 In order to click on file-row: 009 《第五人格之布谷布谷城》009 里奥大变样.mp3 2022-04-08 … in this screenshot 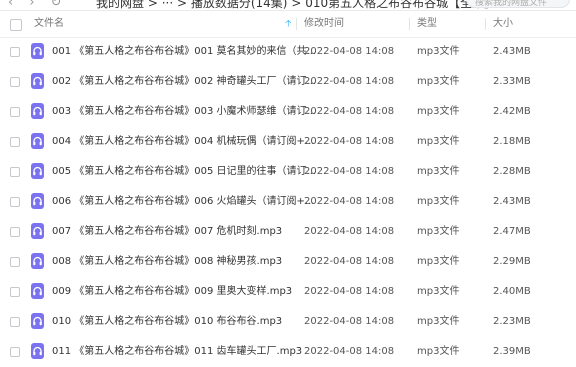, I will do `click(288, 292)`.